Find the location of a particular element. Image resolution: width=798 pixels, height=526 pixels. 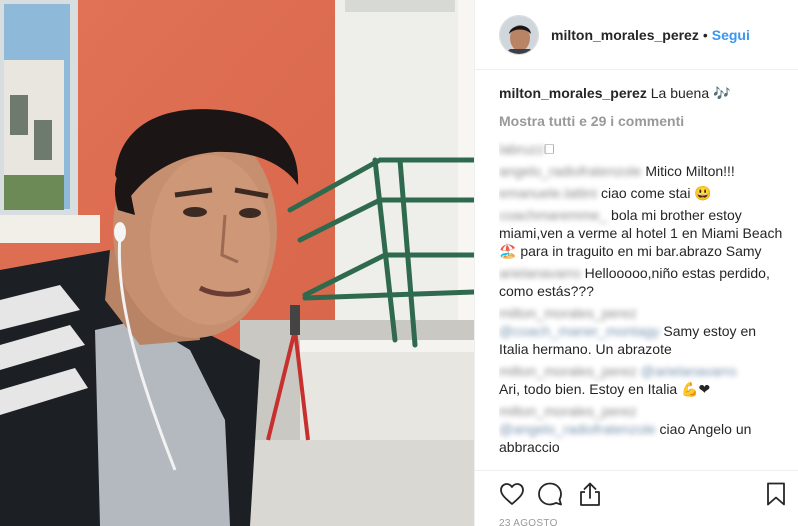

bookmark-icon is located at coordinates (776, 494).